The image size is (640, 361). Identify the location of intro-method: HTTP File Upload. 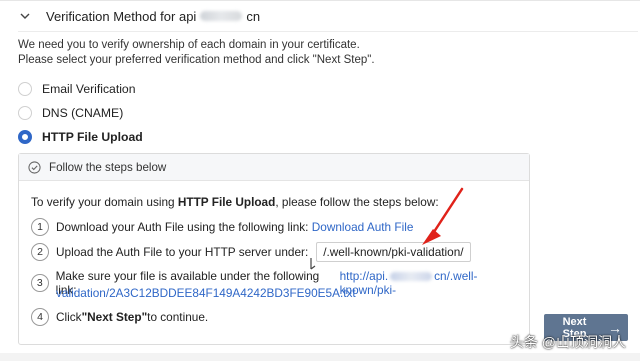
(226, 202).